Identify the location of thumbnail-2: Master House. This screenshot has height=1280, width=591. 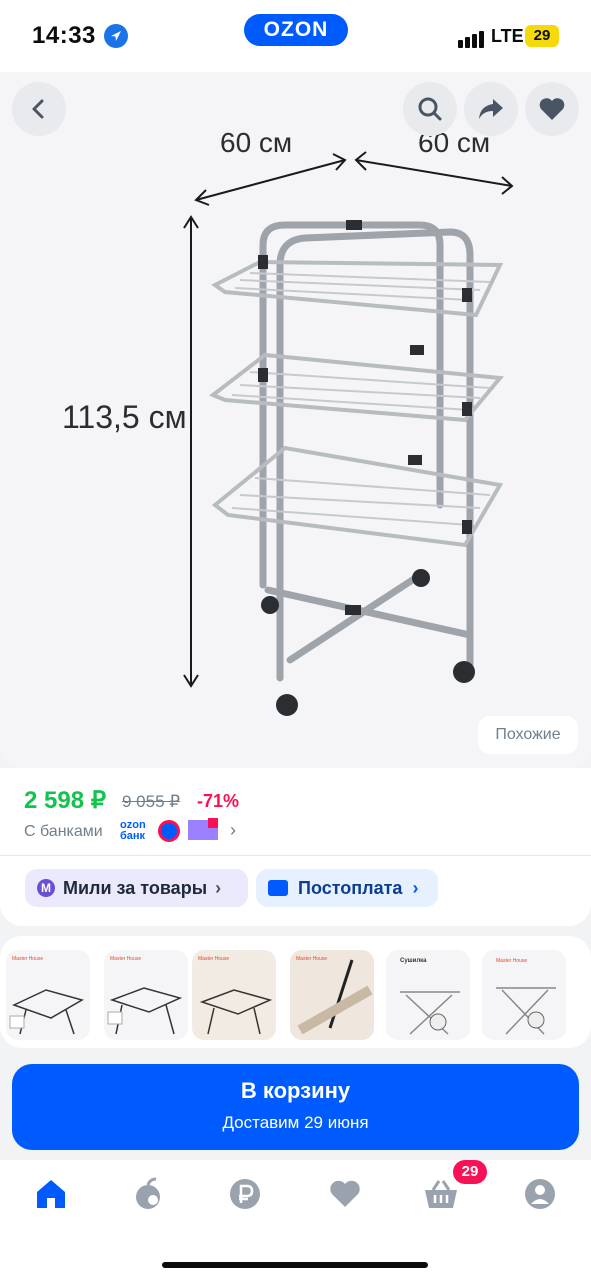
(146, 995).